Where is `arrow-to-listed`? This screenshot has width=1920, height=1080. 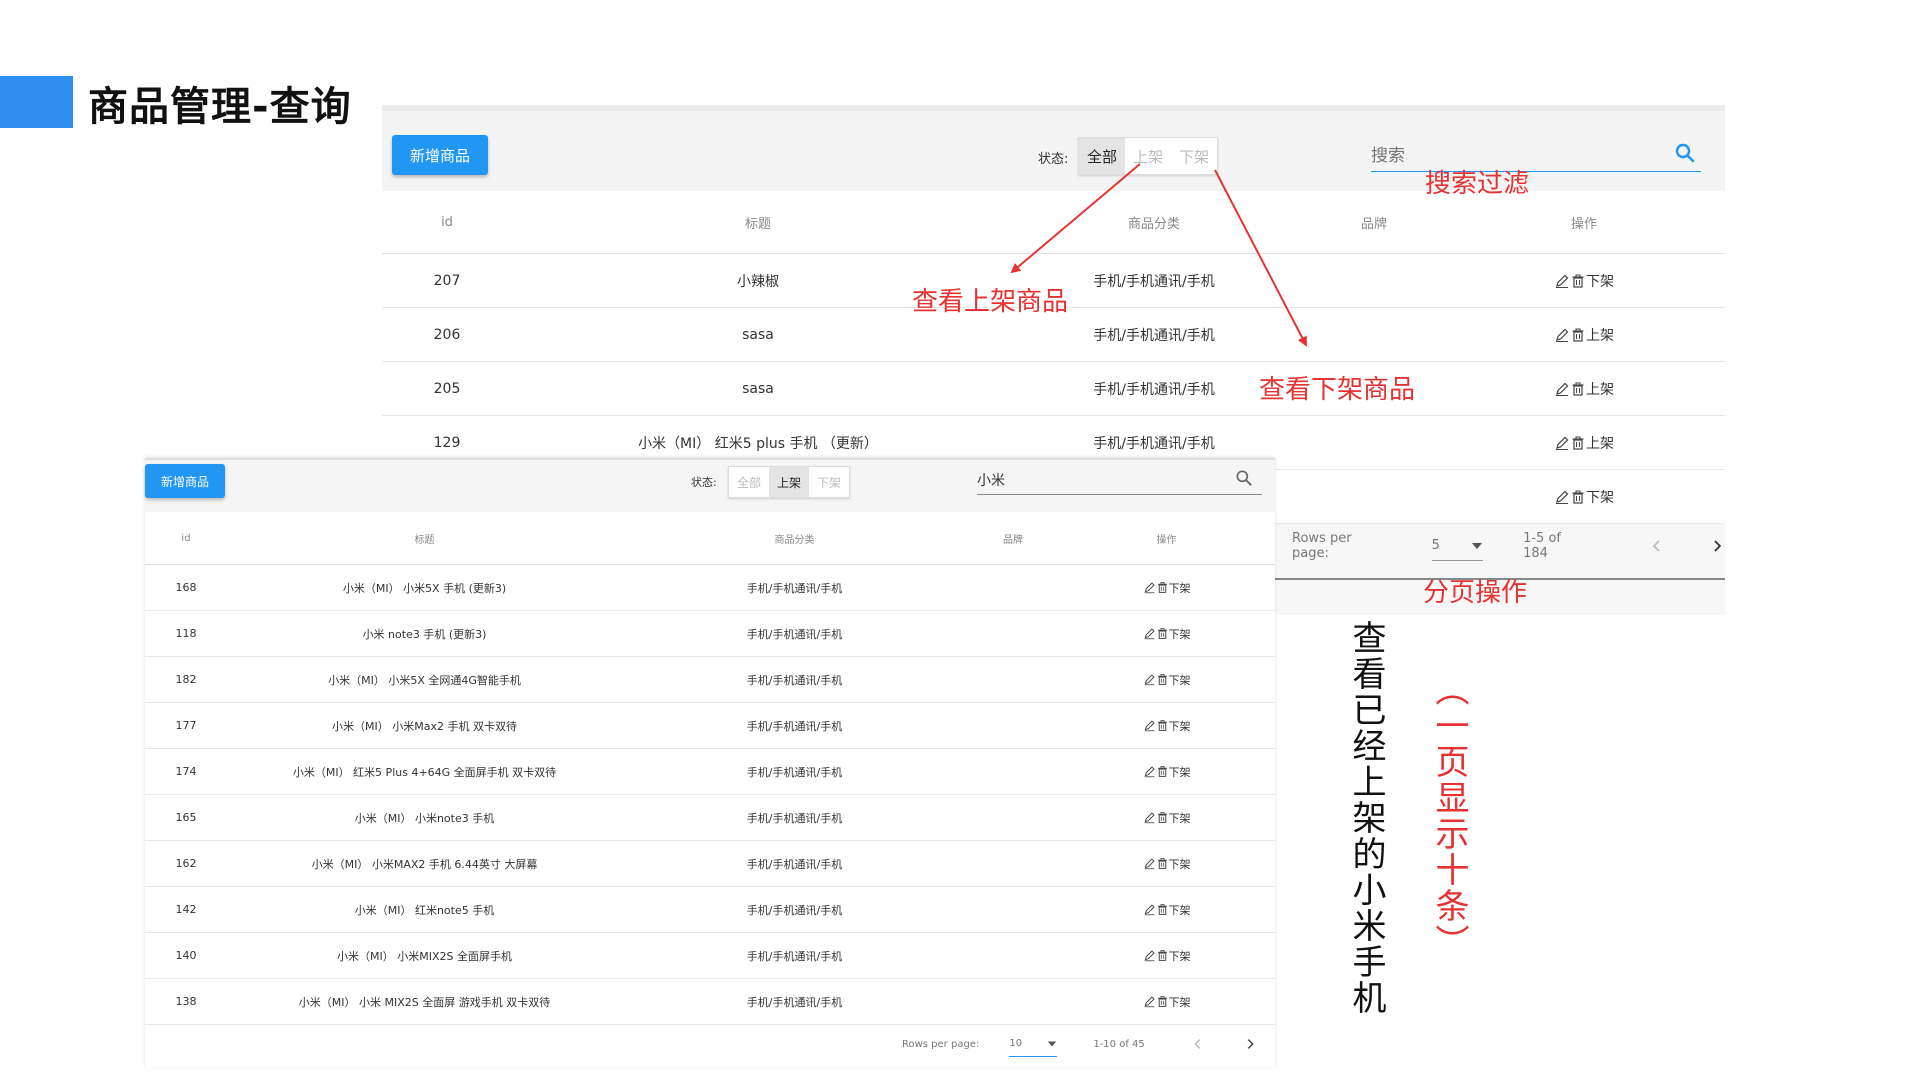 arrow-to-listed is located at coordinates (1075, 218).